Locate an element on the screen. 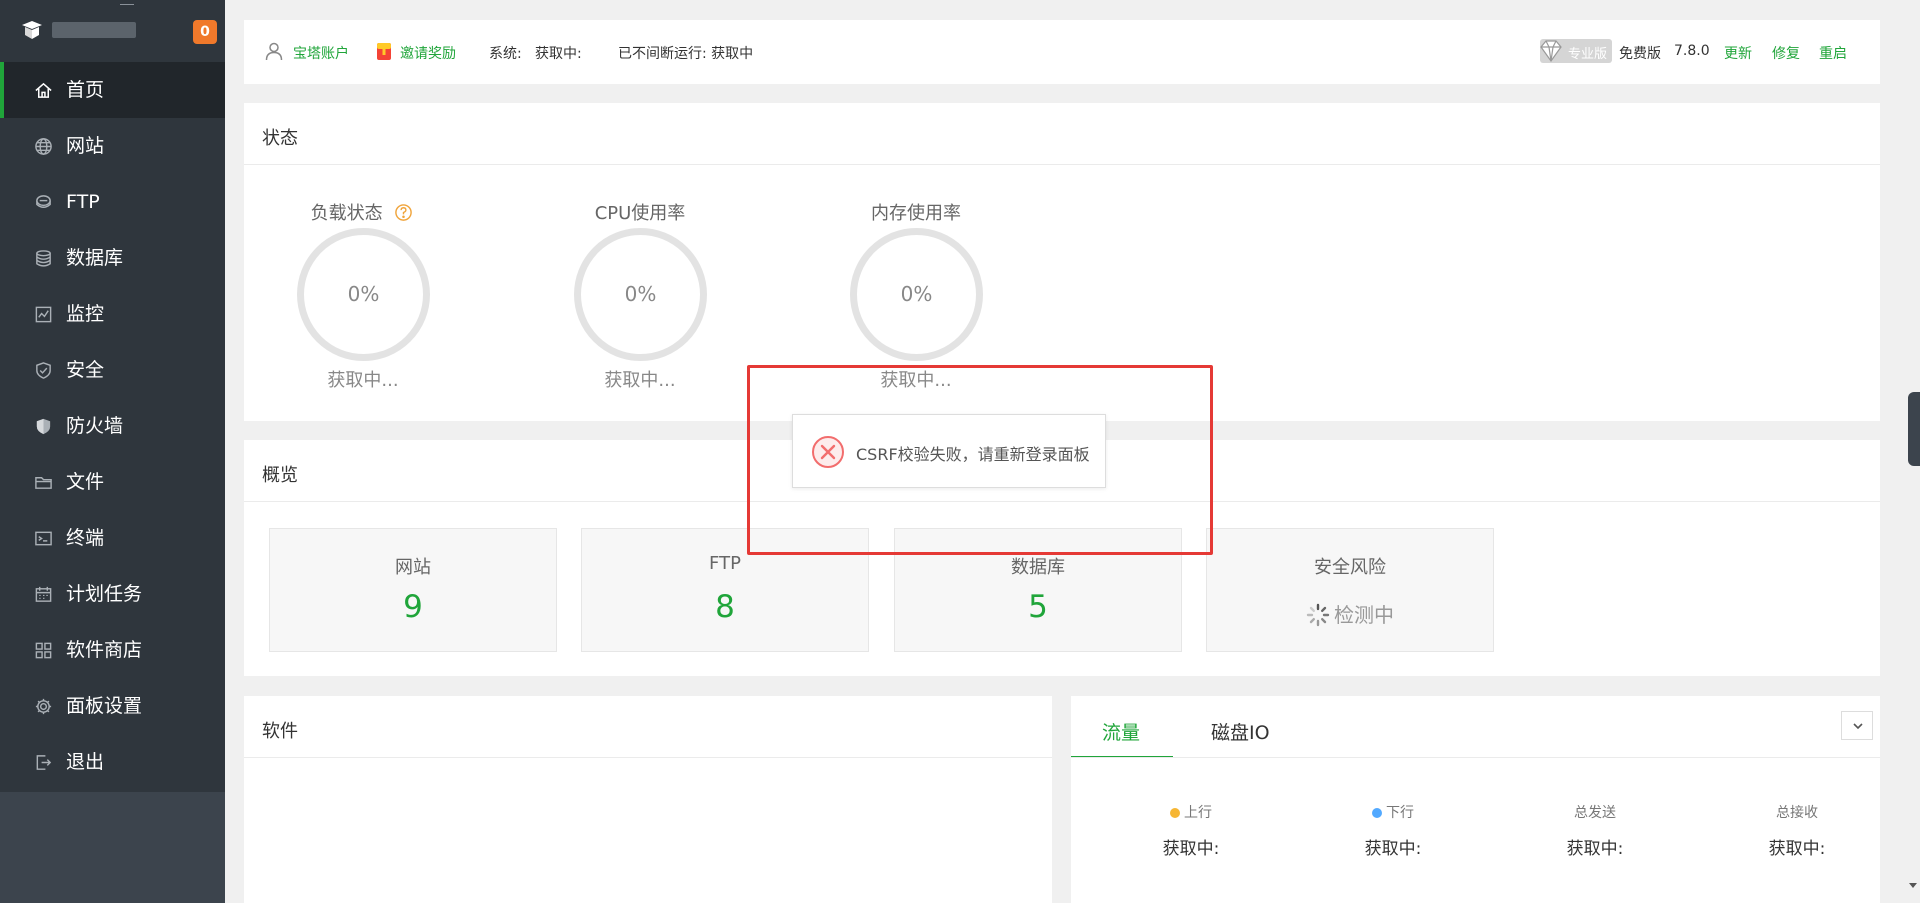 This screenshot has width=1920, height=903. sidebar-item-home: 首页 is located at coordinates (112, 90).